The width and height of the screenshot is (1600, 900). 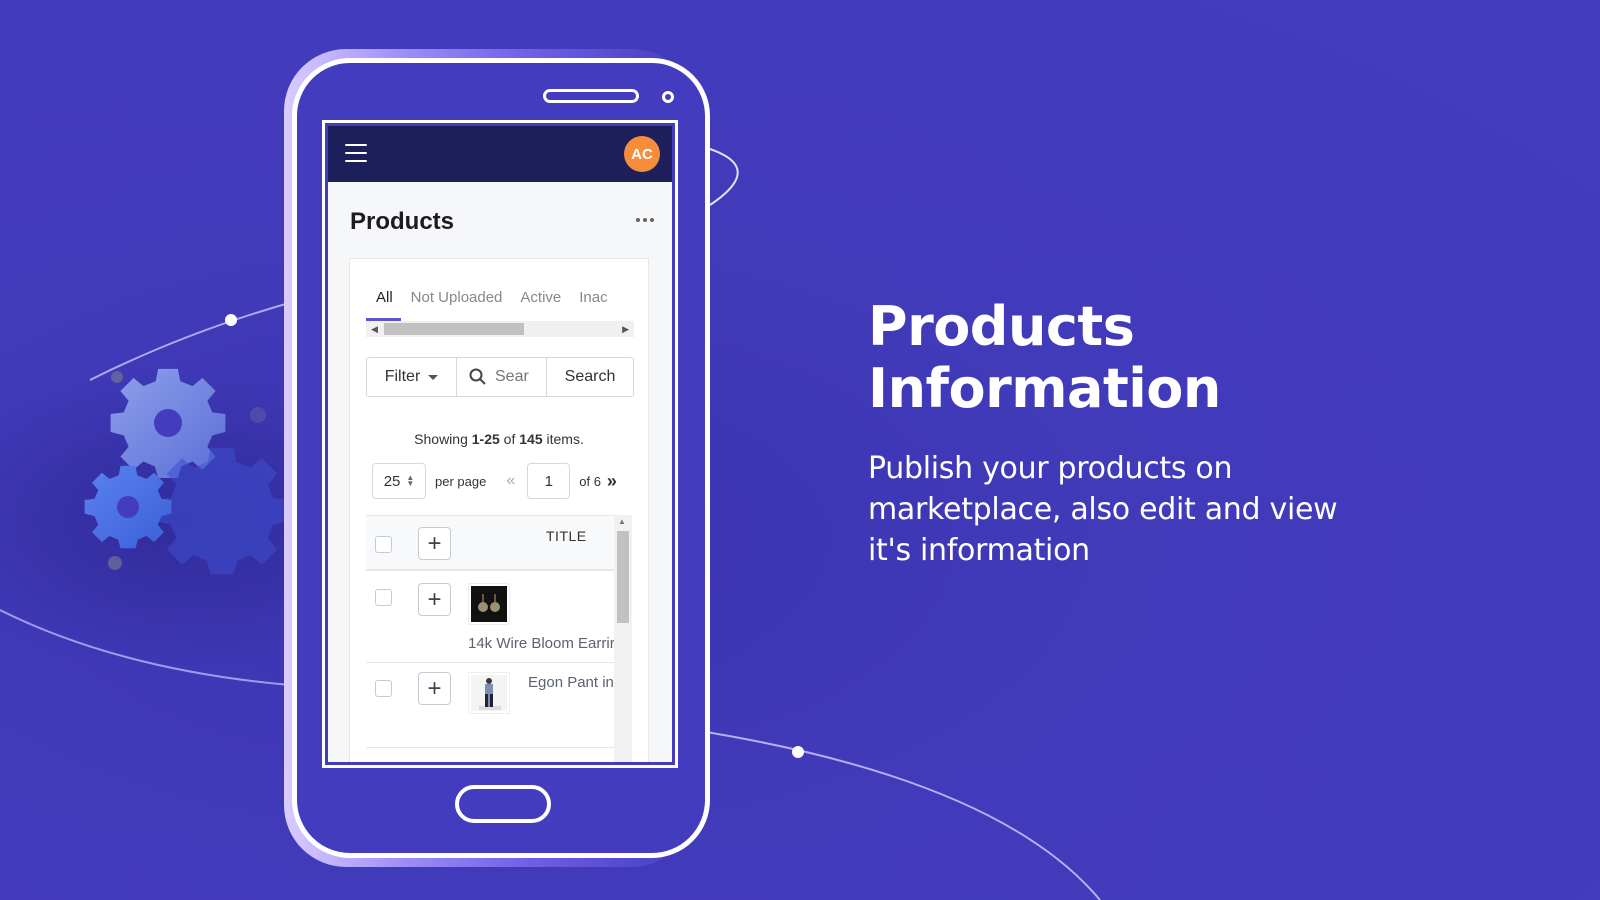 I want to click on scroll-left-arrow-icon: ◀, so click(x=374, y=329).